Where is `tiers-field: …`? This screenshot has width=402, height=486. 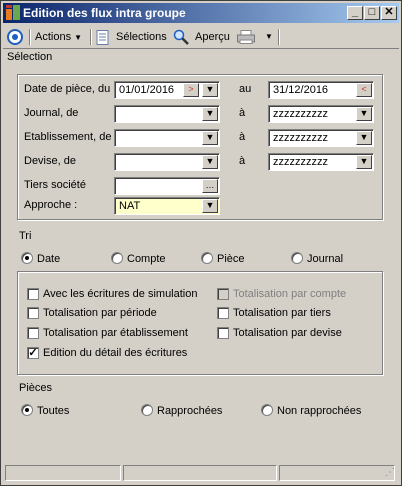 tiers-field: … is located at coordinates (167, 186).